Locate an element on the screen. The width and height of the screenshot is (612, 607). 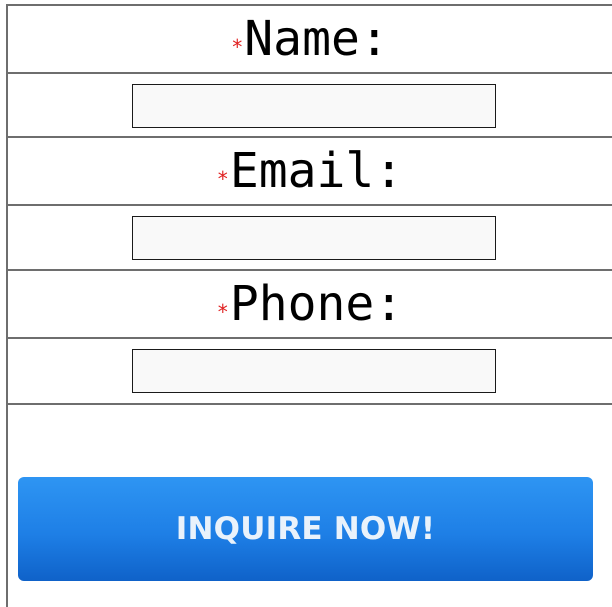
name-field-row is located at coordinates (310, 104).